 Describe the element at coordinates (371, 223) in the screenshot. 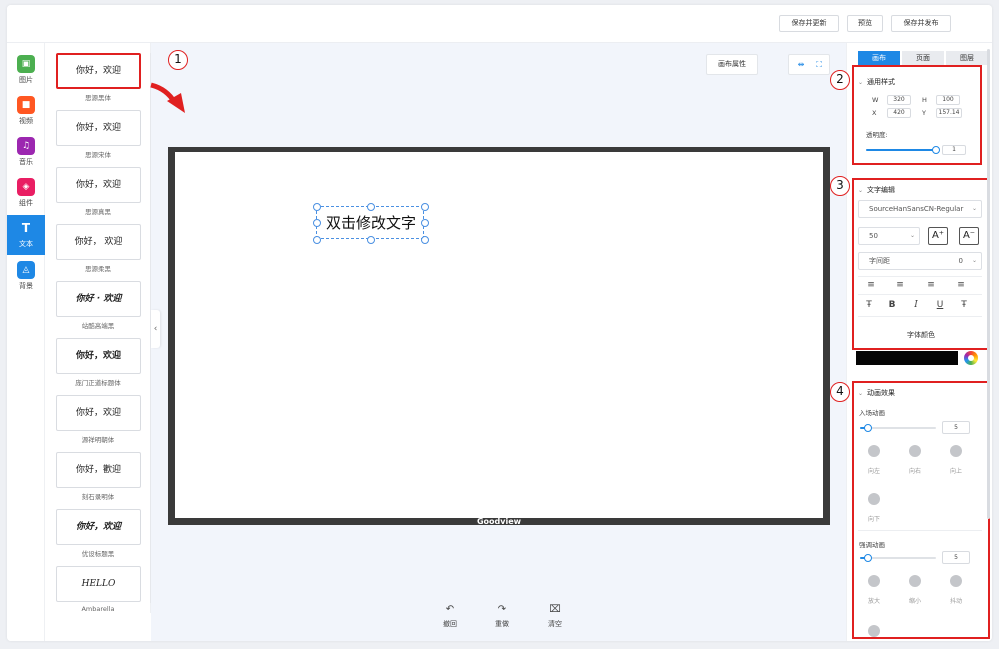

I see `text-element: 双击修改文字` at that location.